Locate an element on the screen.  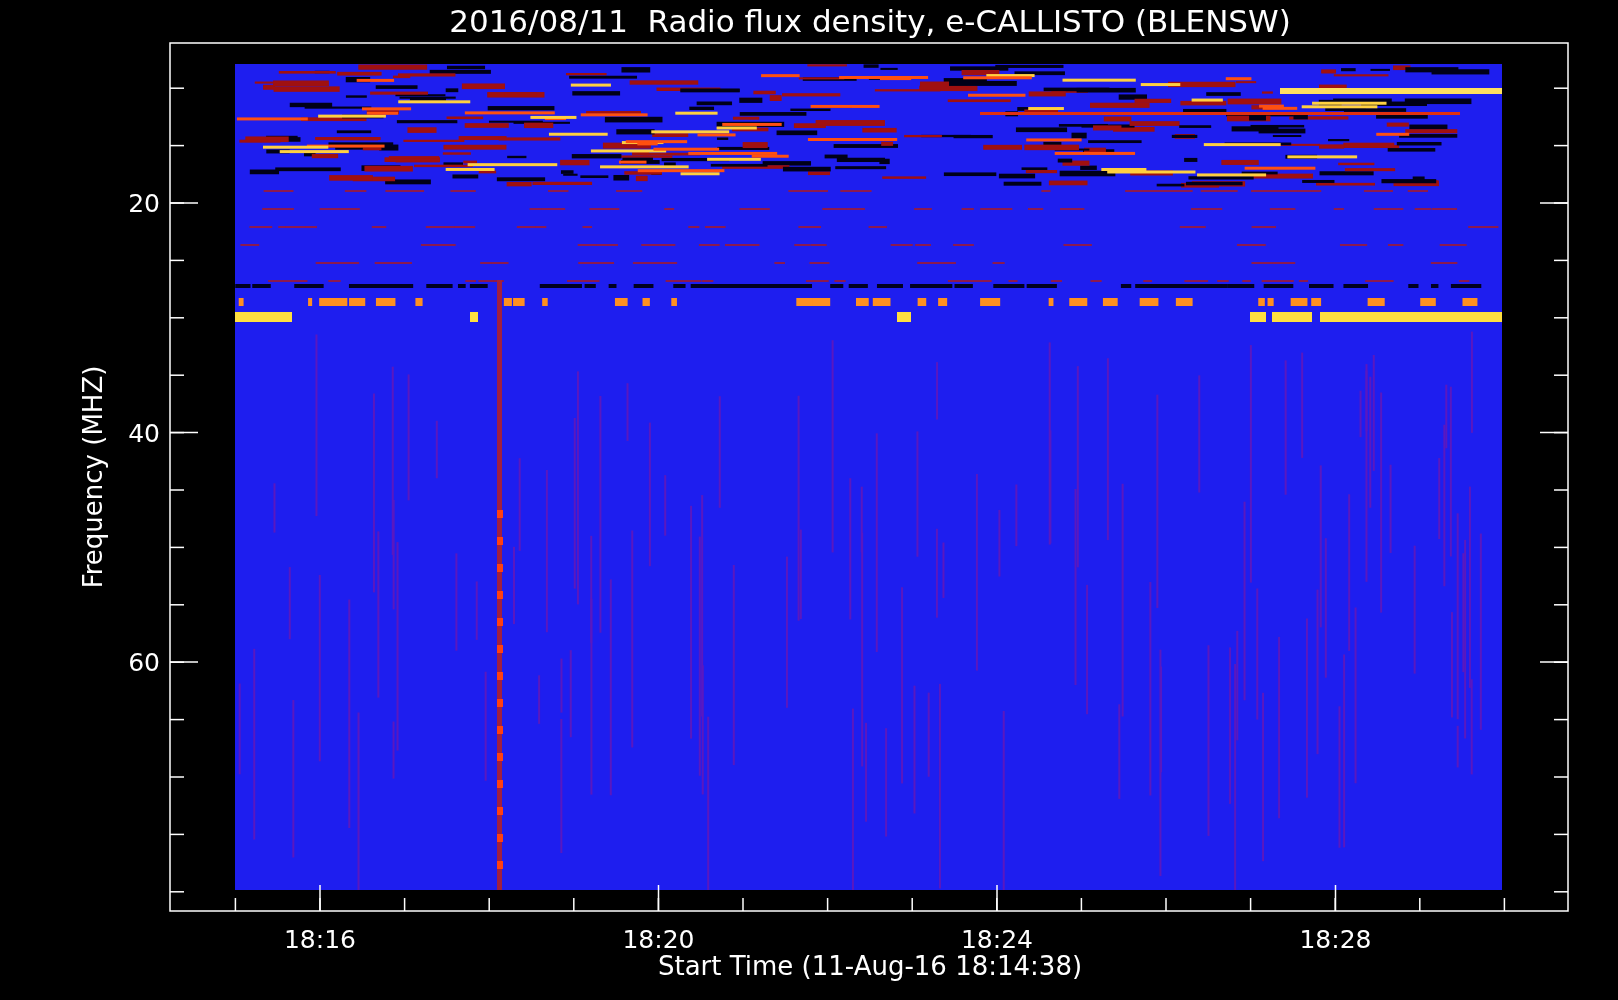
x-tick-label: 18:20 is located at coordinates (658, 939).